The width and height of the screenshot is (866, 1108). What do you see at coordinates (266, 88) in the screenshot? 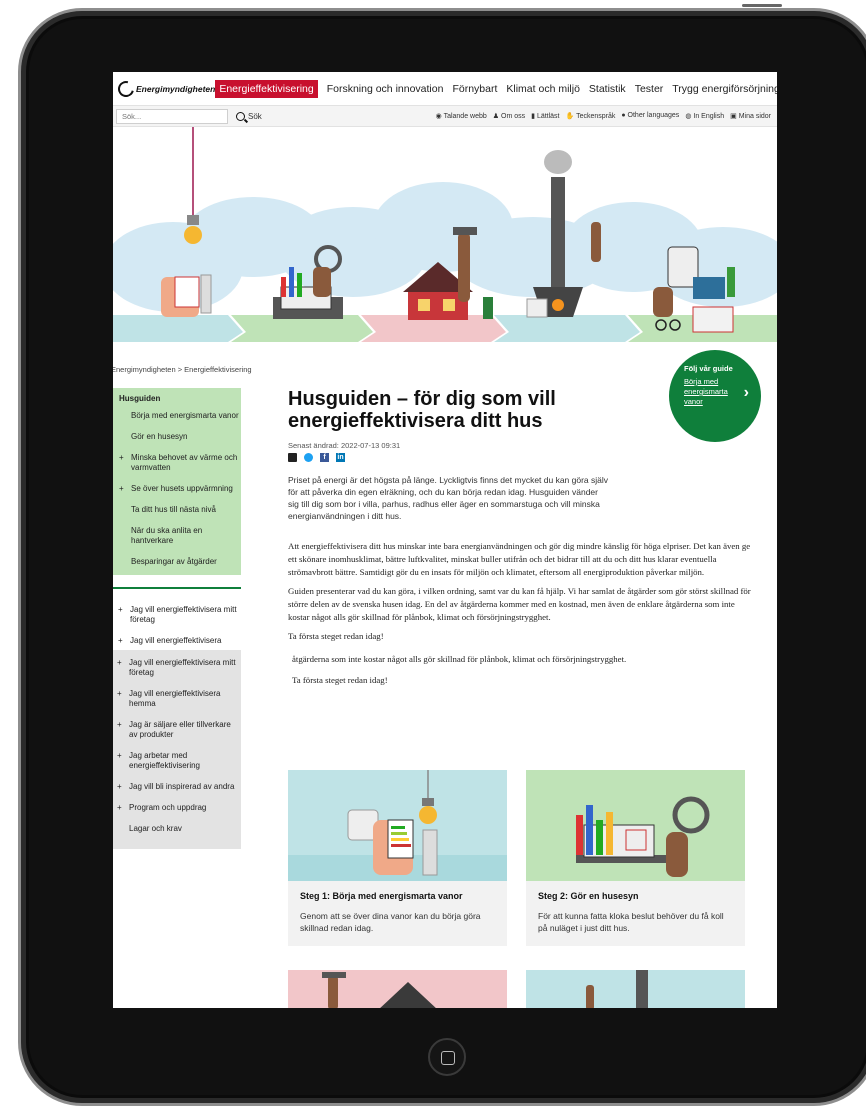
I see `nav-item-energieffektivisering: Energieffektivisering` at bounding box center [266, 88].